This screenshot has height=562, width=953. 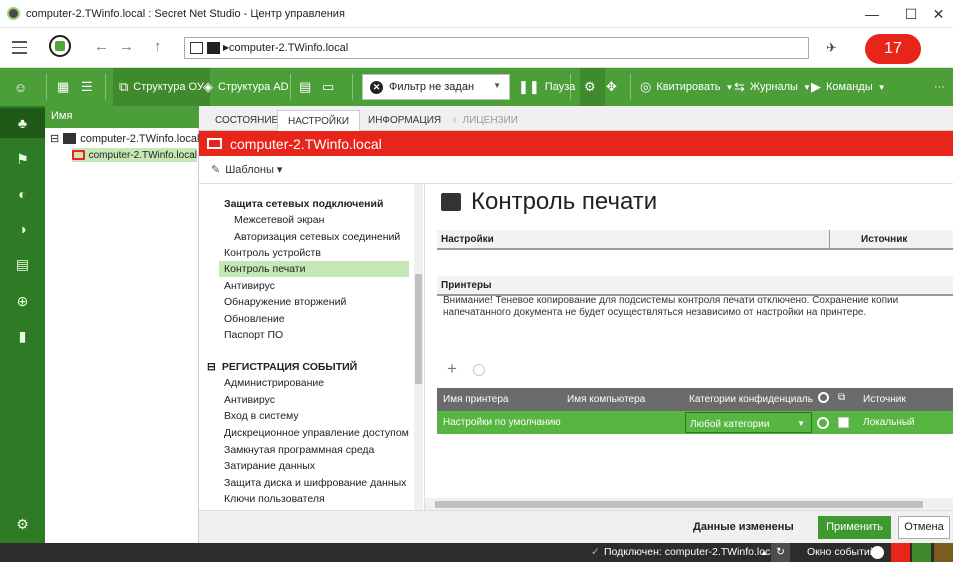 I want to click on list-view-icon: ☰, so click(x=89, y=87).